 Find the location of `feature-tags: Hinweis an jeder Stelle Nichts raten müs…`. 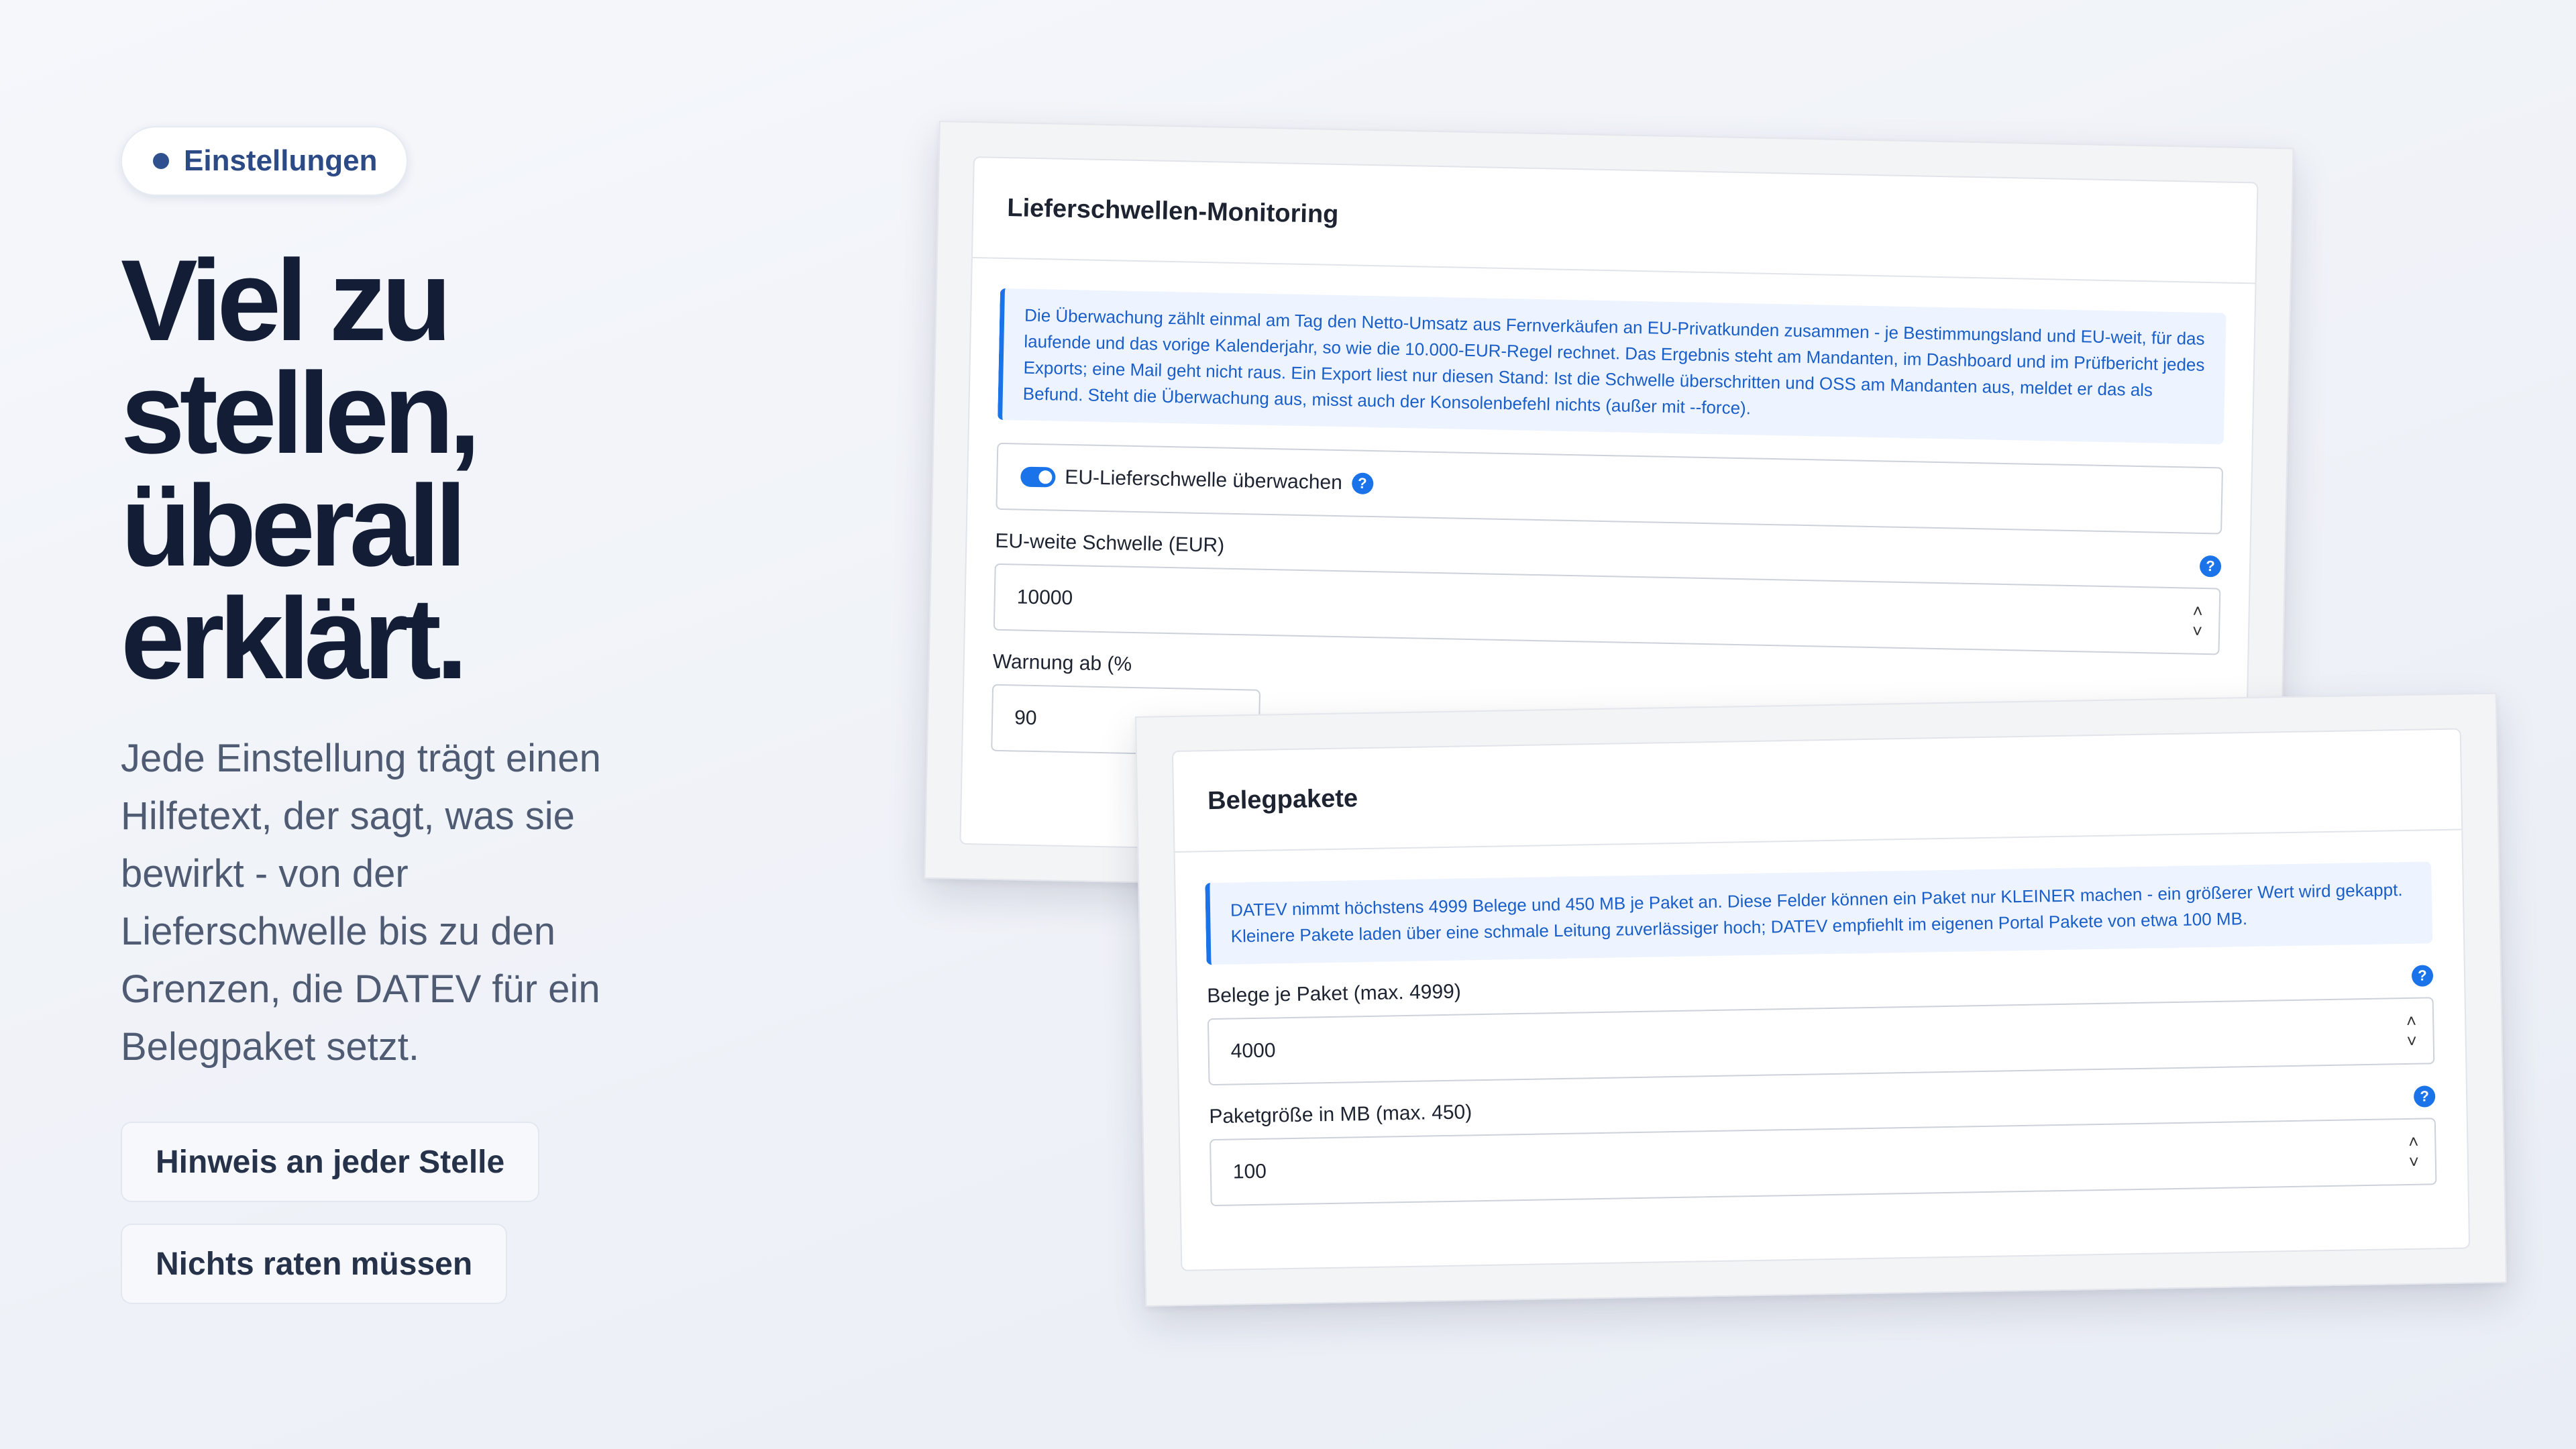

feature-tags: Hinweis an jeder Stelle Nichts raten müs… is located at coordinates (422, 1213).